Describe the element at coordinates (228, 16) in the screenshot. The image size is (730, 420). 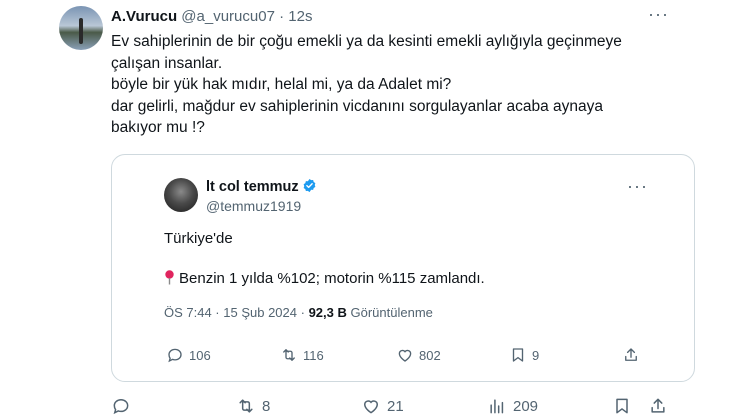
I see `author-handle: @a_vurucu07` at that location.